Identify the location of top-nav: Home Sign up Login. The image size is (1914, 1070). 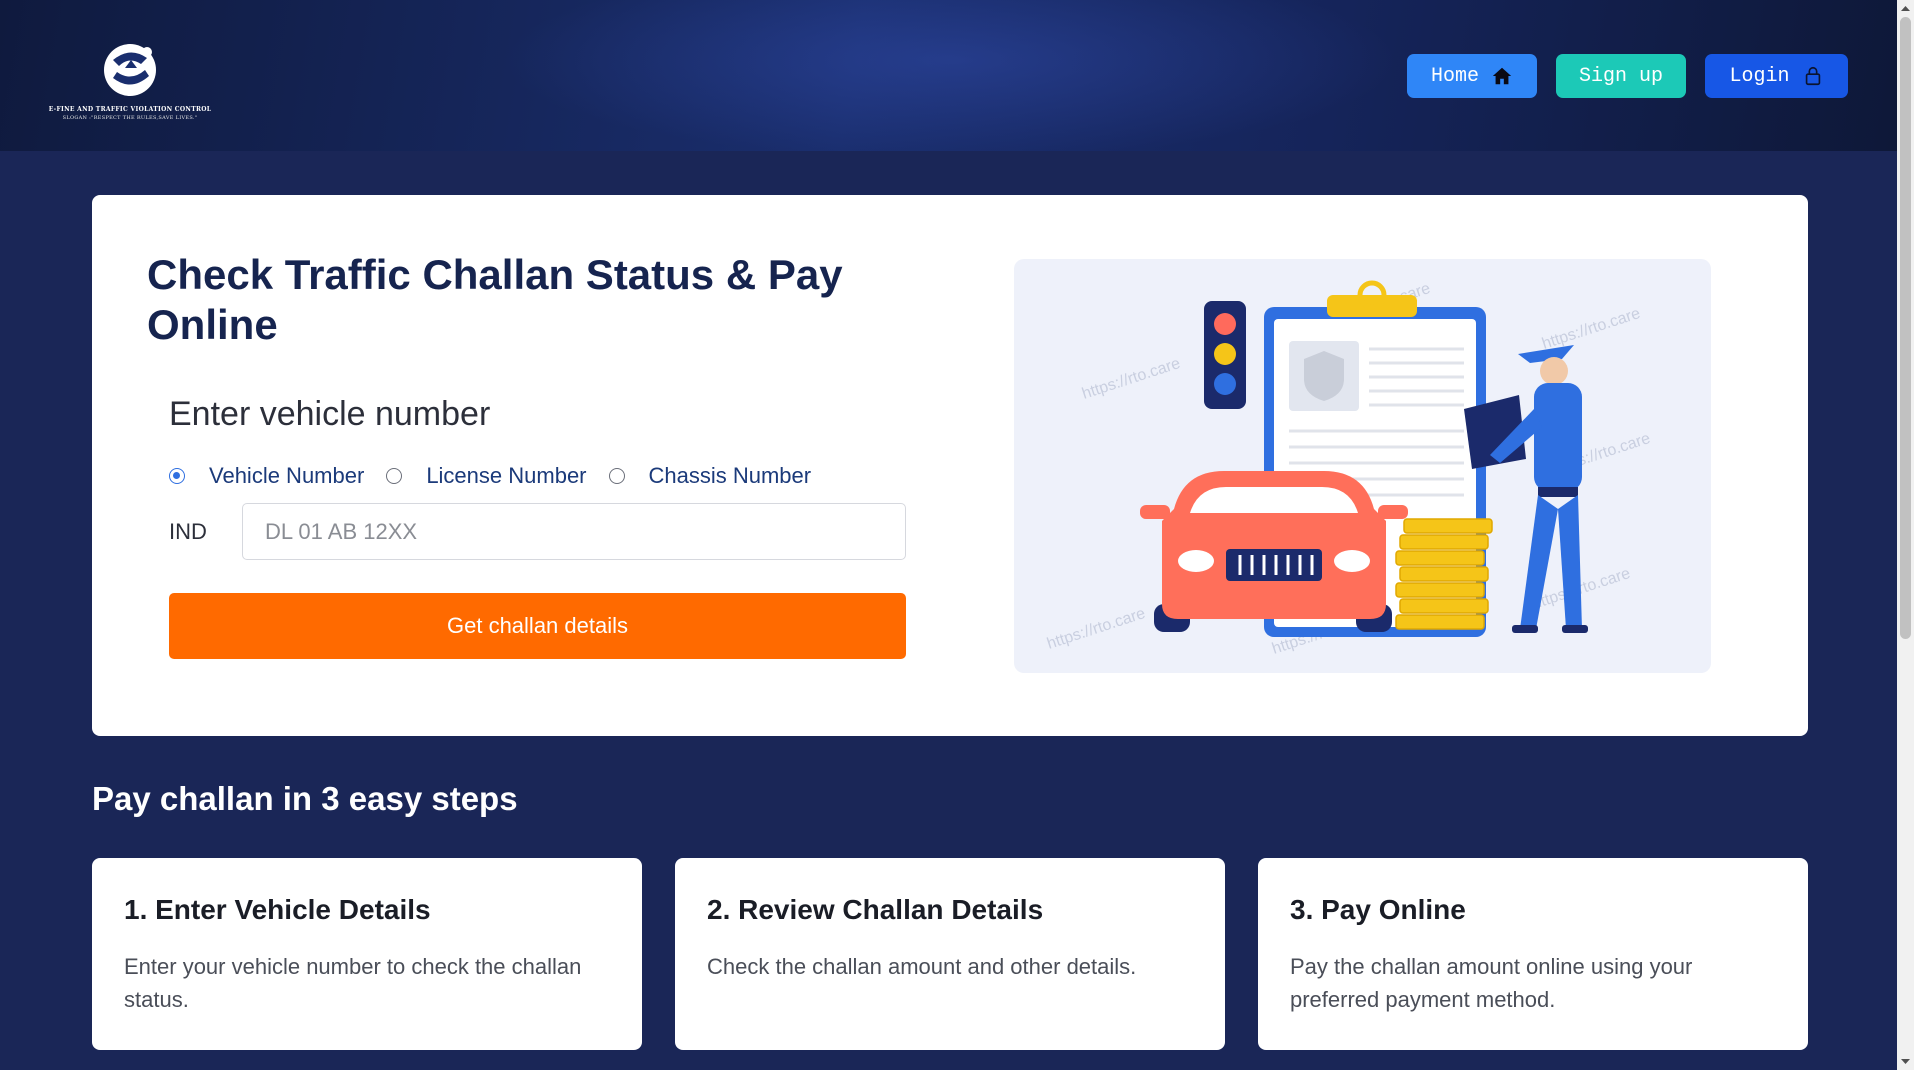
(1627, 76).